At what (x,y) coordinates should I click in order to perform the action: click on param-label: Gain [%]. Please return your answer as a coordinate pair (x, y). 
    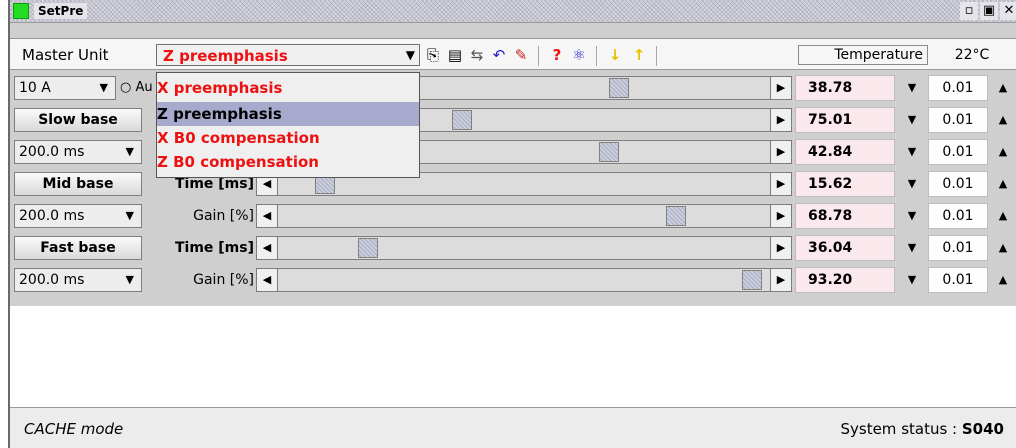
    Looking at the image, I should click on (223, 216).